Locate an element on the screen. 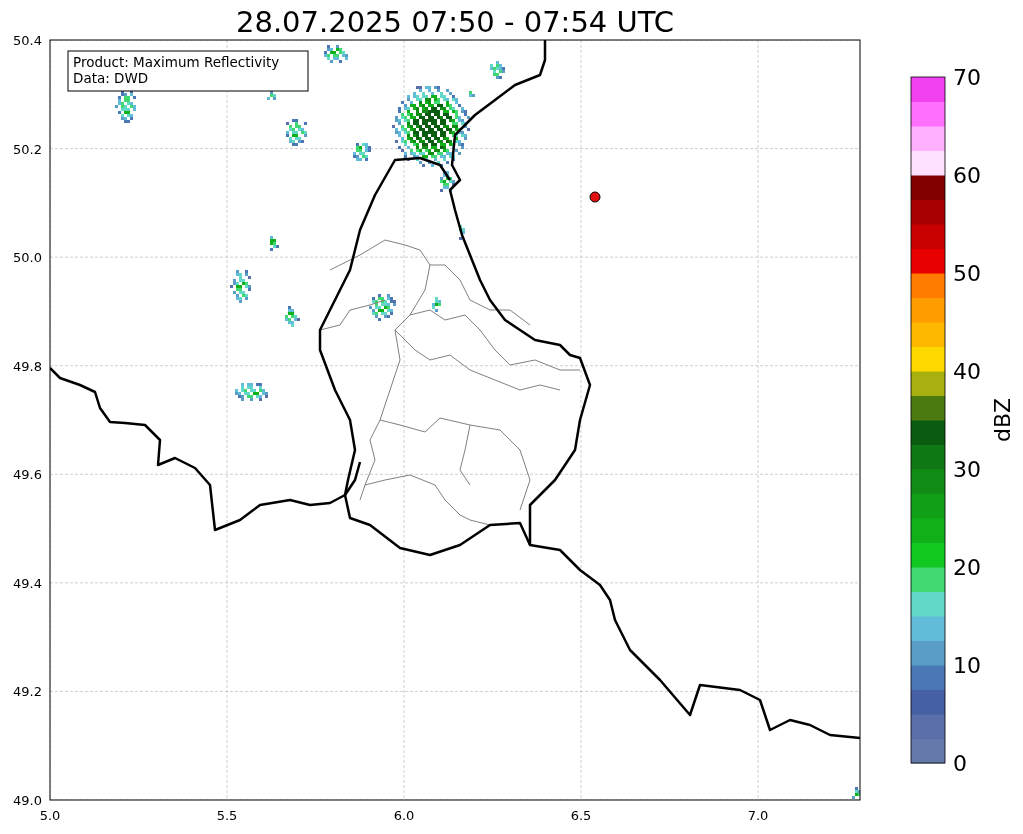 Image resolution: width=1023 pixels, height=834 pixels. x-tick-label: 5.5 is located at coordinates (227, 815).